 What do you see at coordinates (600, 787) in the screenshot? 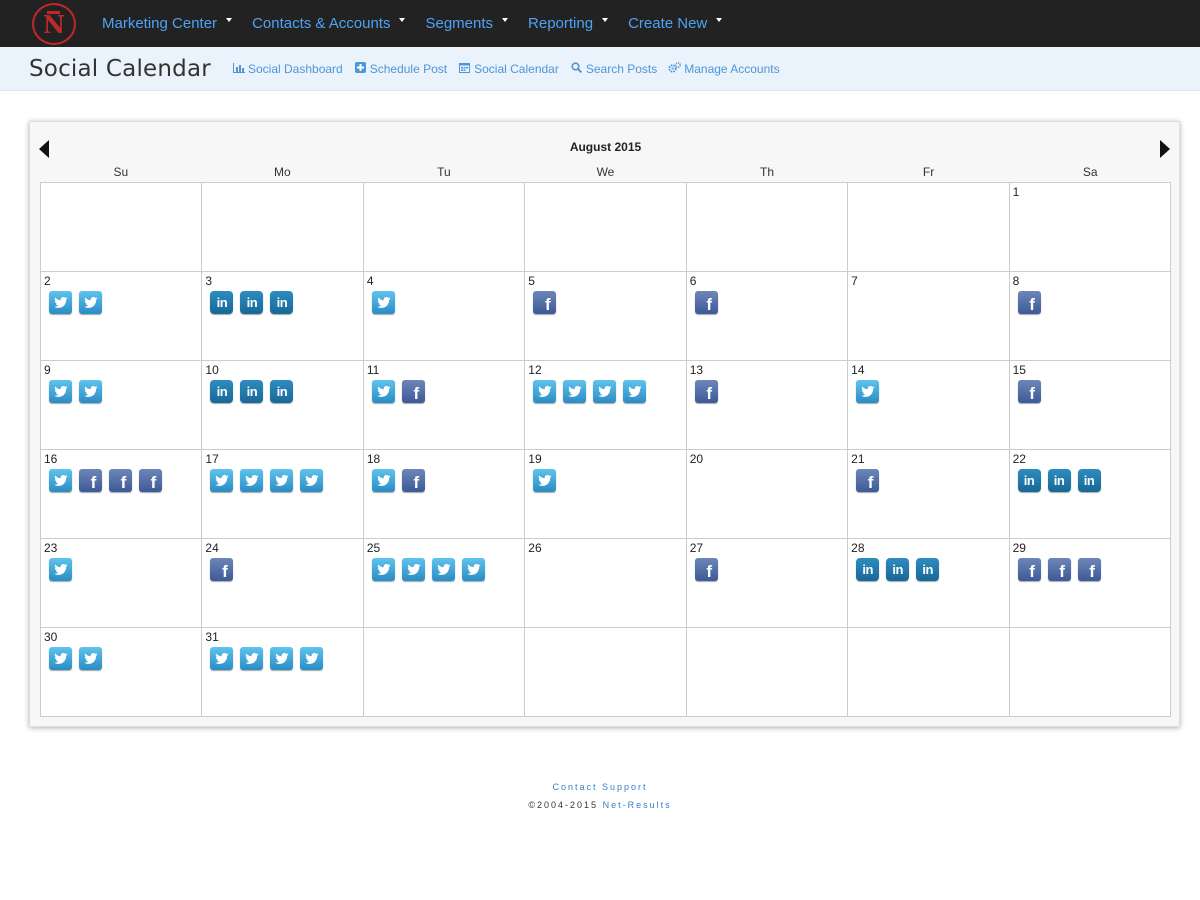
I see `contact-support-link: Contact Support` at bounding box center [600, 787].